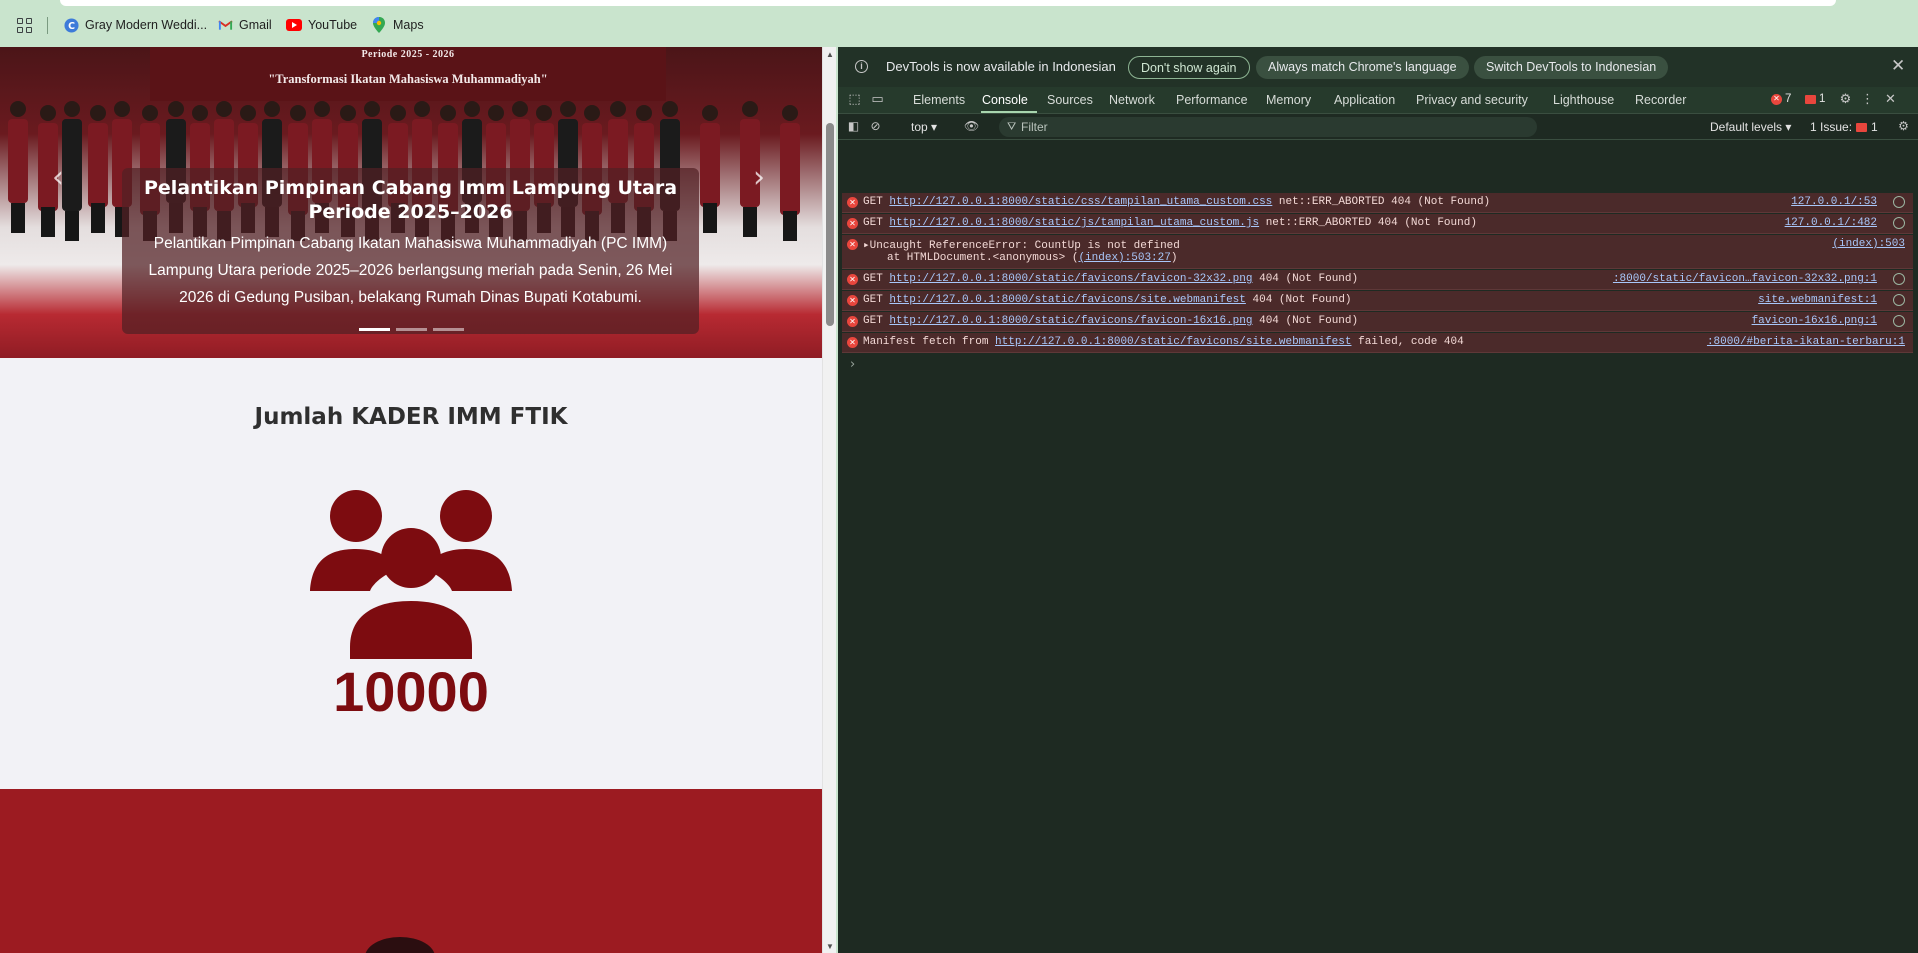 The height and width of the screenshot is (953, 1918). Describe the element at coordinates (854, 100) in the screenshot. I see `inspect-element-icon: ⬚` at that location.